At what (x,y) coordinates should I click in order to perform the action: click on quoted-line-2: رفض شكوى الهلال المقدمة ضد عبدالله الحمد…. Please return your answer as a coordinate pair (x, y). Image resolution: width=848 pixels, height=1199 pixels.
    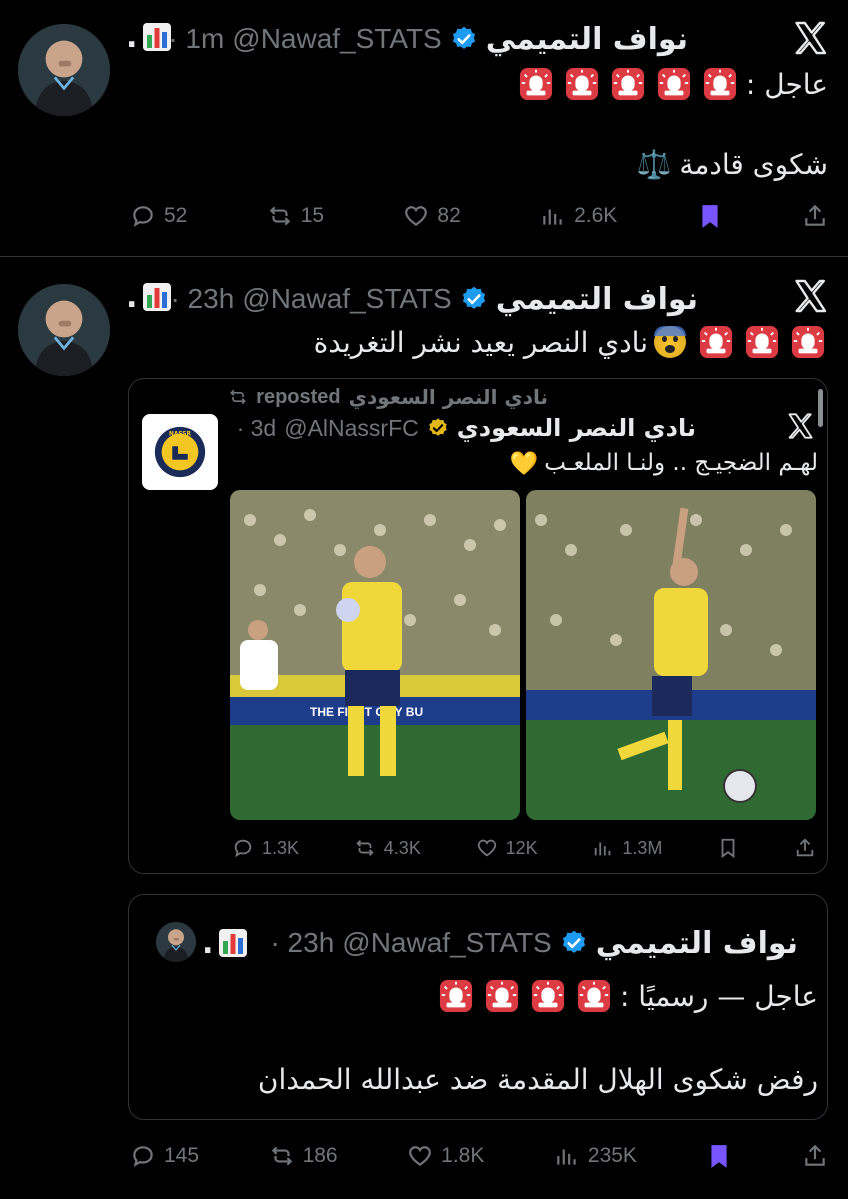
    Looking at the image, I should click on (537, 1079).